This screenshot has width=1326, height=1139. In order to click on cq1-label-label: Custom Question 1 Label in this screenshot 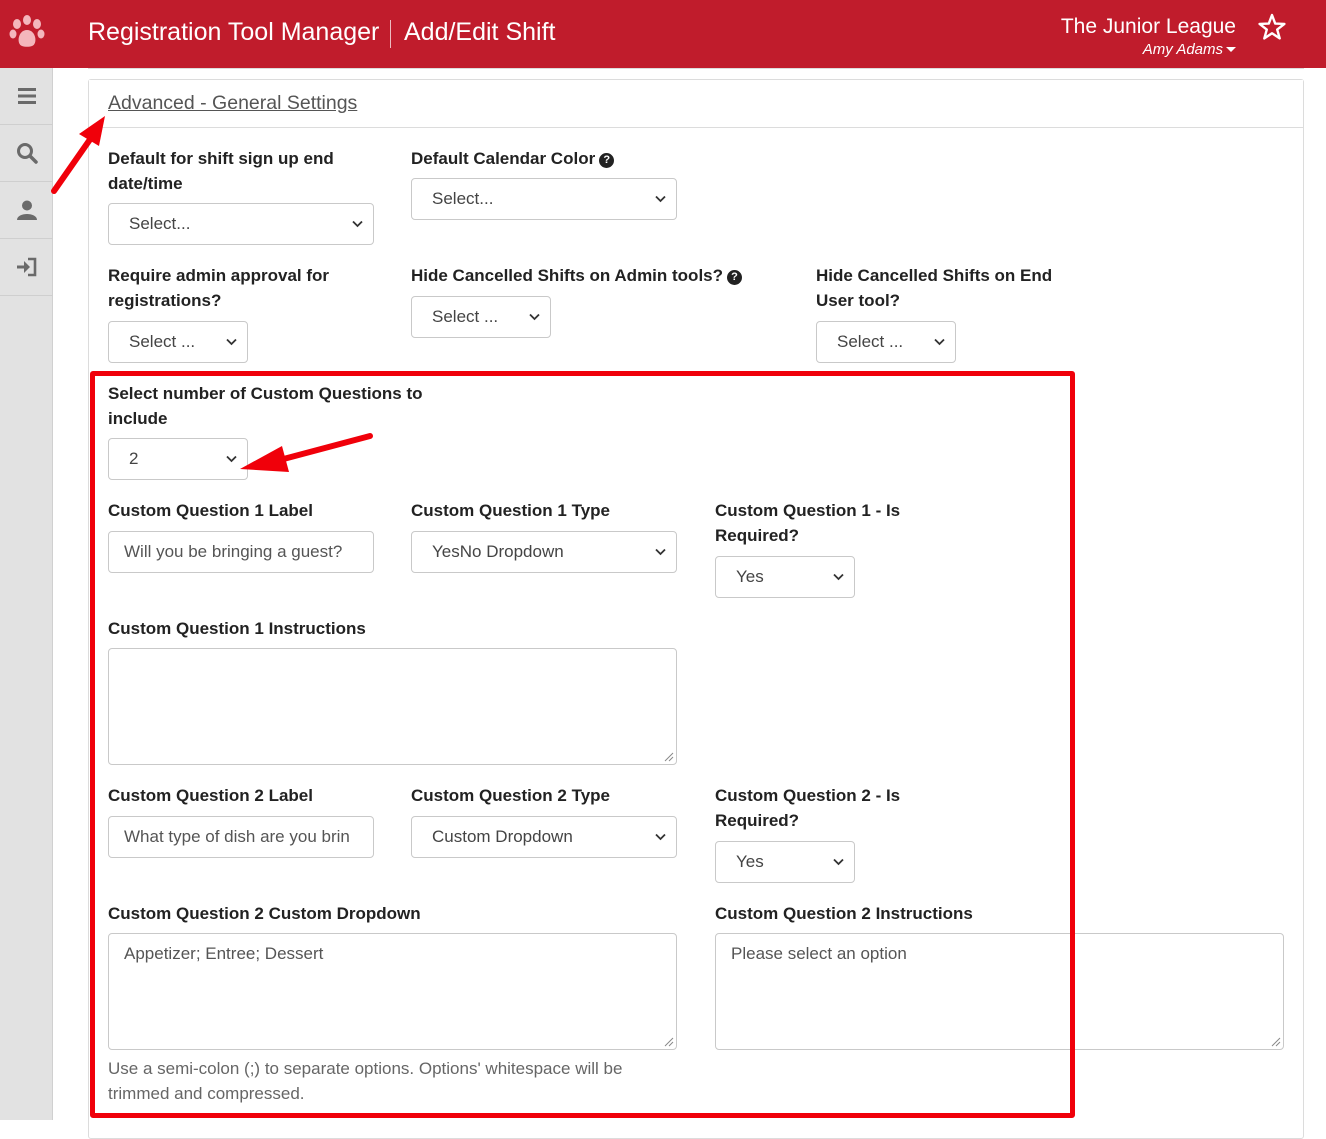, I will do `click(210, 510)`.